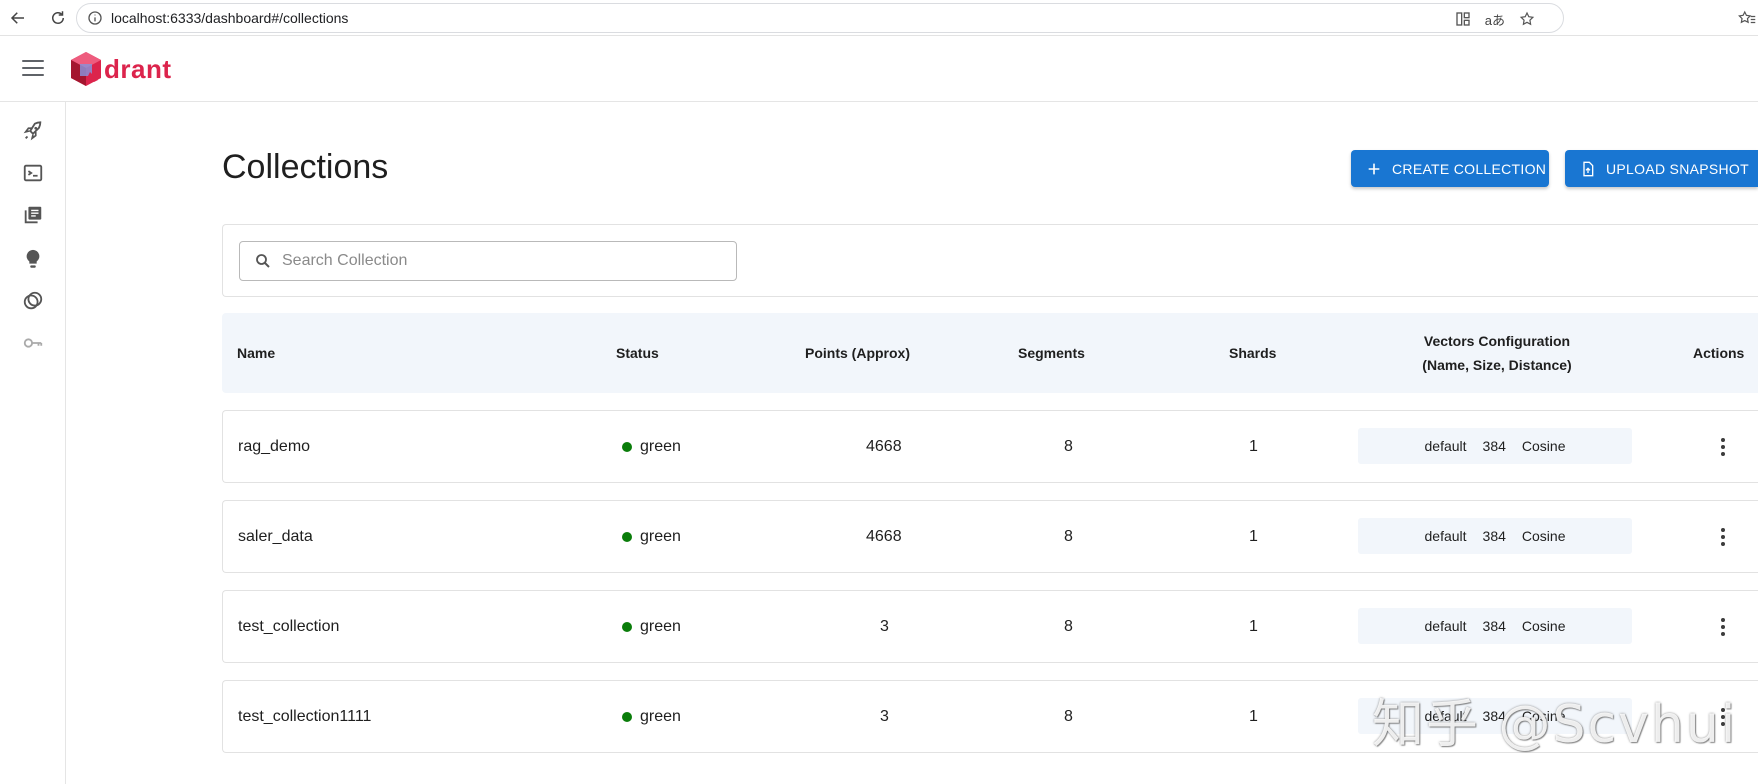 The width and height of the screenshot is (1758, 784). I want to click on header-vectors-line1: Vectors Configuration, so click(1497, 341).